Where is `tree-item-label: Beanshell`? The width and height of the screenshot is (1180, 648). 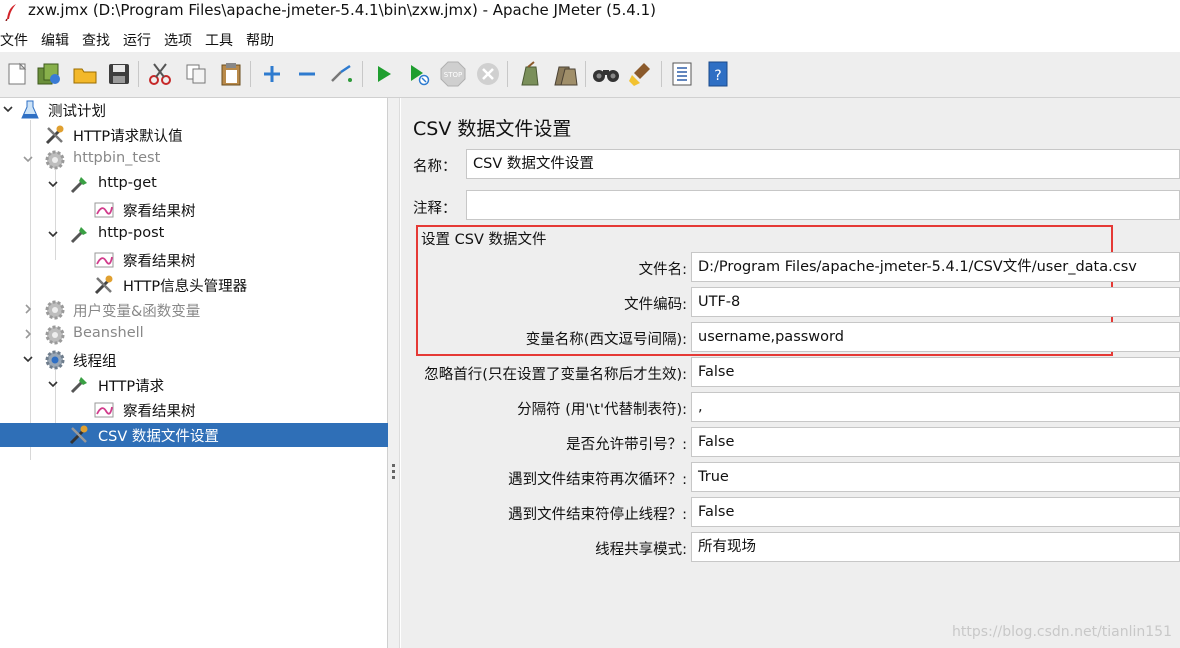
tree-item-label: Beanshell is located at coordinates (108, 333).